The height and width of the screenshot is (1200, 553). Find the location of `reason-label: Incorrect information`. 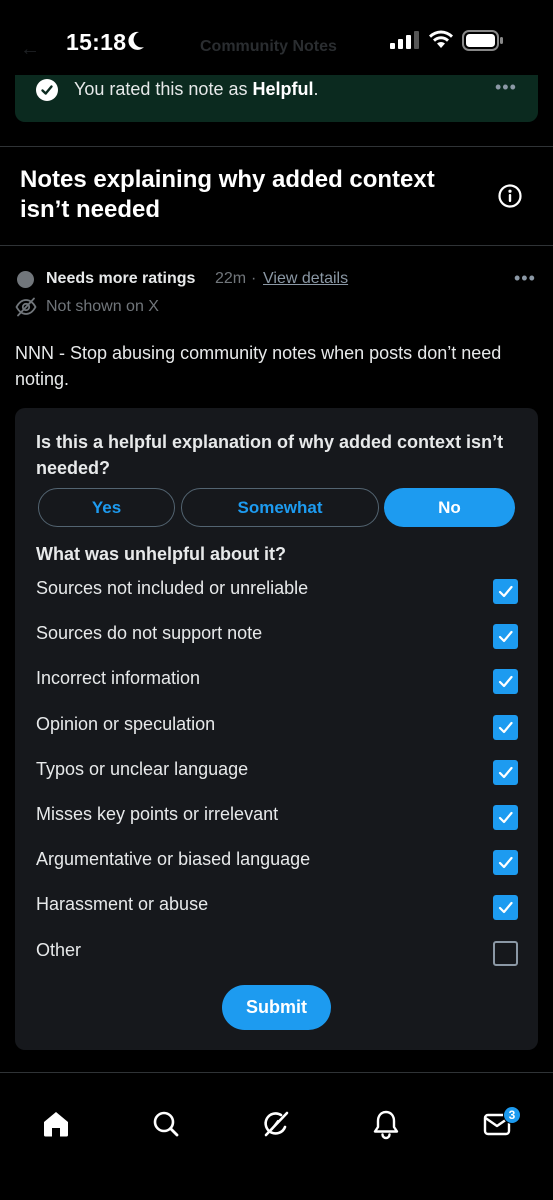

reason-label: Incorrect information is located at coordinates (118, 678).